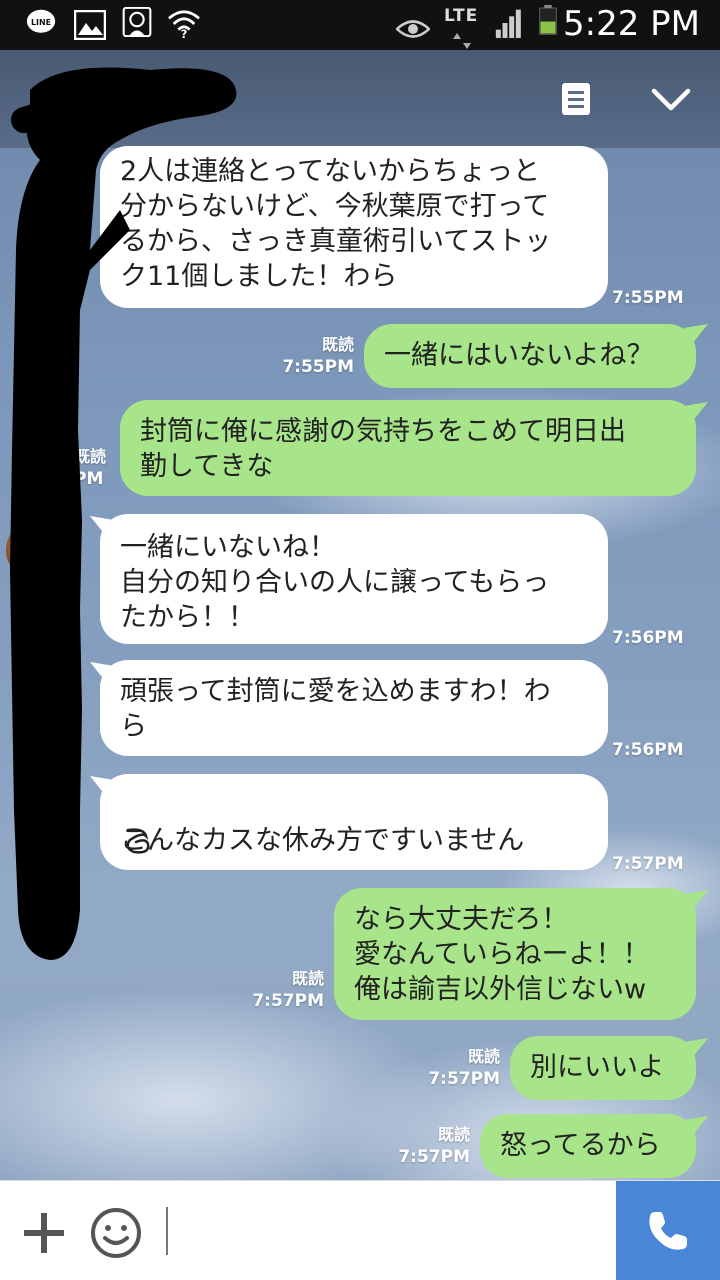 This screenshot has width=720, height=1280. Describe the element at coordinates (90, 25) in the screenshot. I see `gallery-icon` at that location.